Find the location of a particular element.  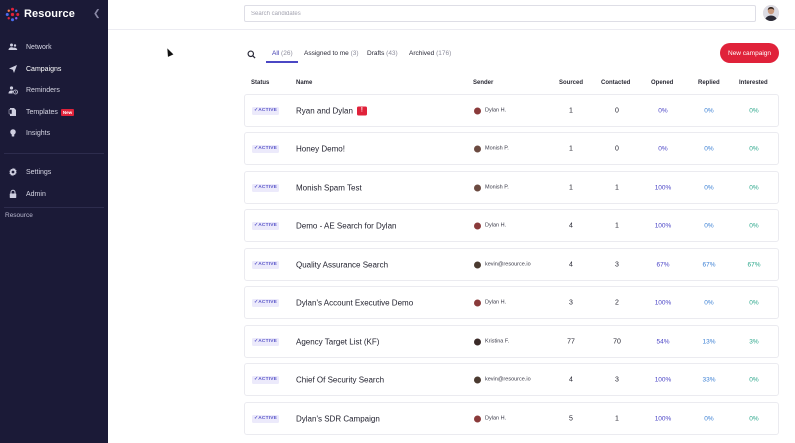

sourced-count: 77 is located at coordinates (571, 341).